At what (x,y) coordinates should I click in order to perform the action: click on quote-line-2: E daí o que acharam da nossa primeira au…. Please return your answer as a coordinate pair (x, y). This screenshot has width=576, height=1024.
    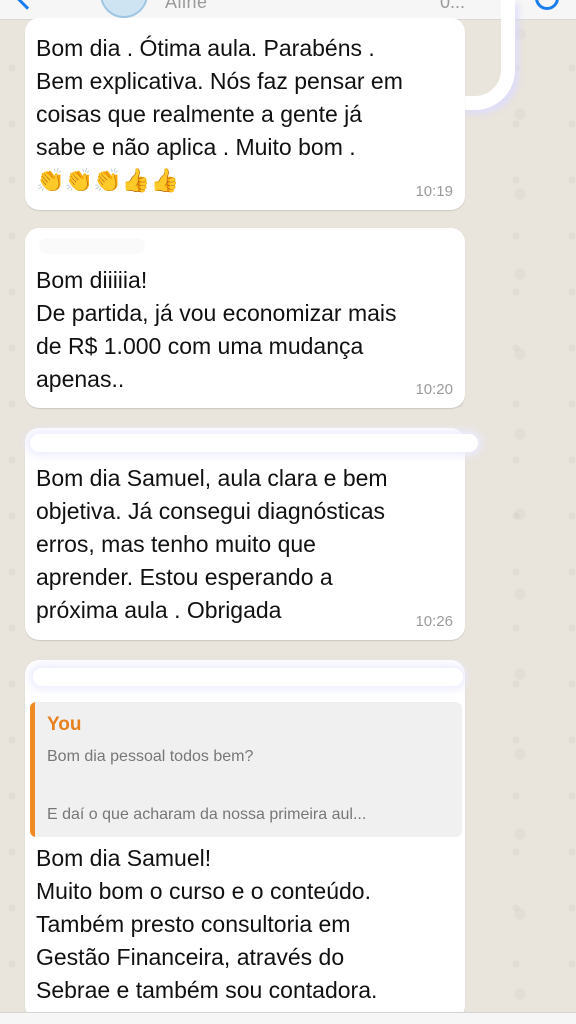
    Looking at the image, I should click on (207, 814).